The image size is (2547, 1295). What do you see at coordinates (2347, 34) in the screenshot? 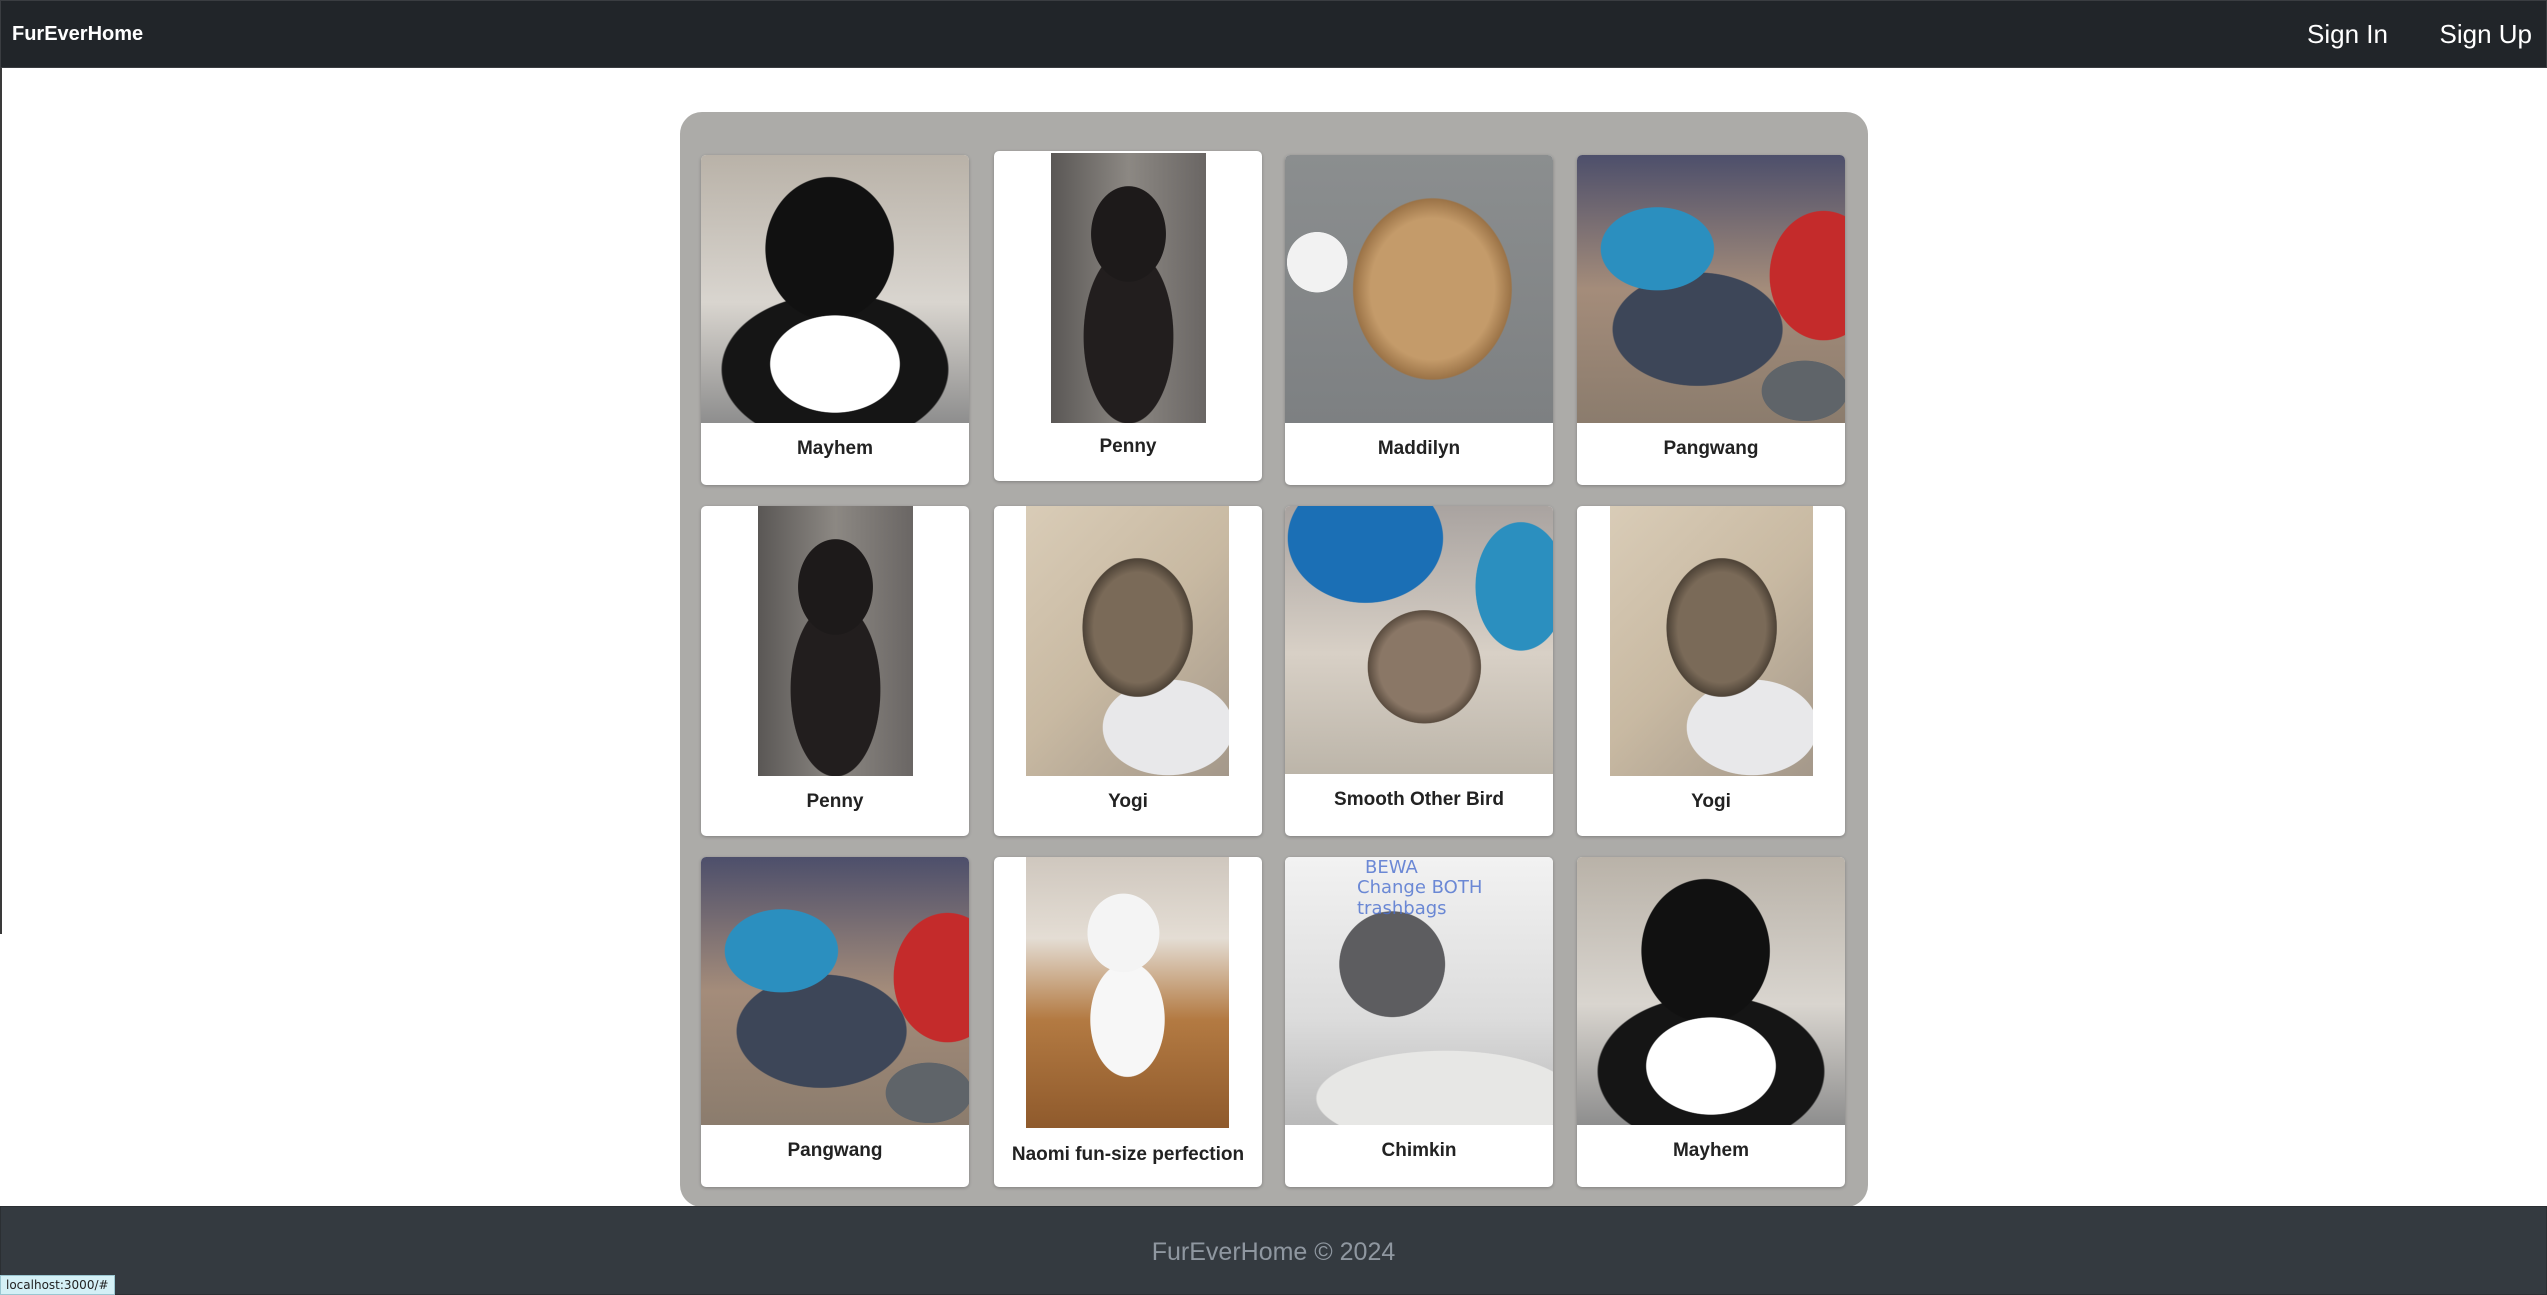
I see `sign-in-link: Sign In` at bounding box center [2347, 34].